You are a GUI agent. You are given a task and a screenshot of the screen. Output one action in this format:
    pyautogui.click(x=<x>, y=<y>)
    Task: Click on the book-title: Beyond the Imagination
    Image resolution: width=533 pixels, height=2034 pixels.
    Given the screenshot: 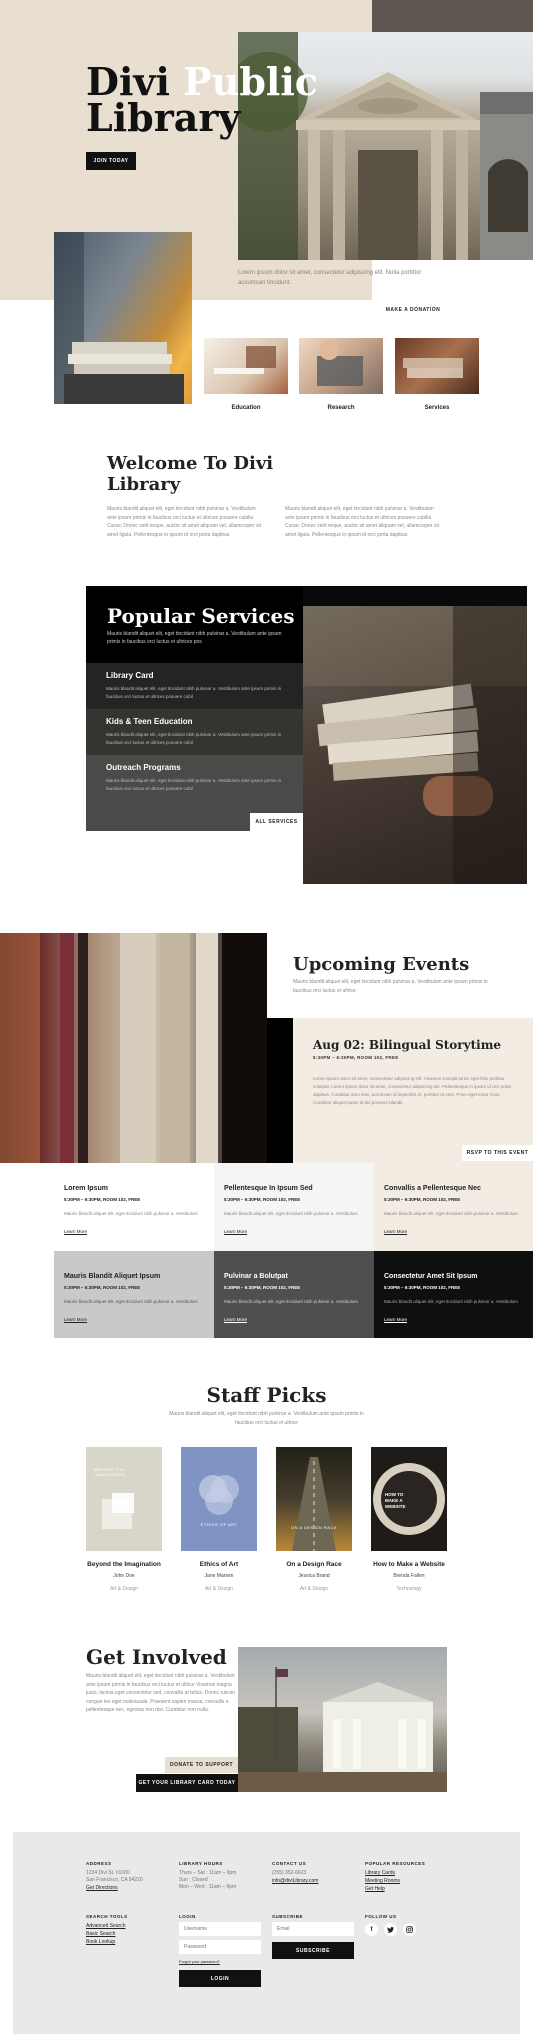 What is the action you would take?
    pyautogui.click(x=124, y=1564)
    